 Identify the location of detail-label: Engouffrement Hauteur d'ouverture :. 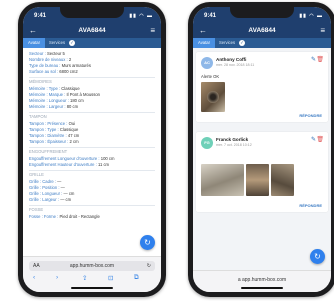
(63, 164).